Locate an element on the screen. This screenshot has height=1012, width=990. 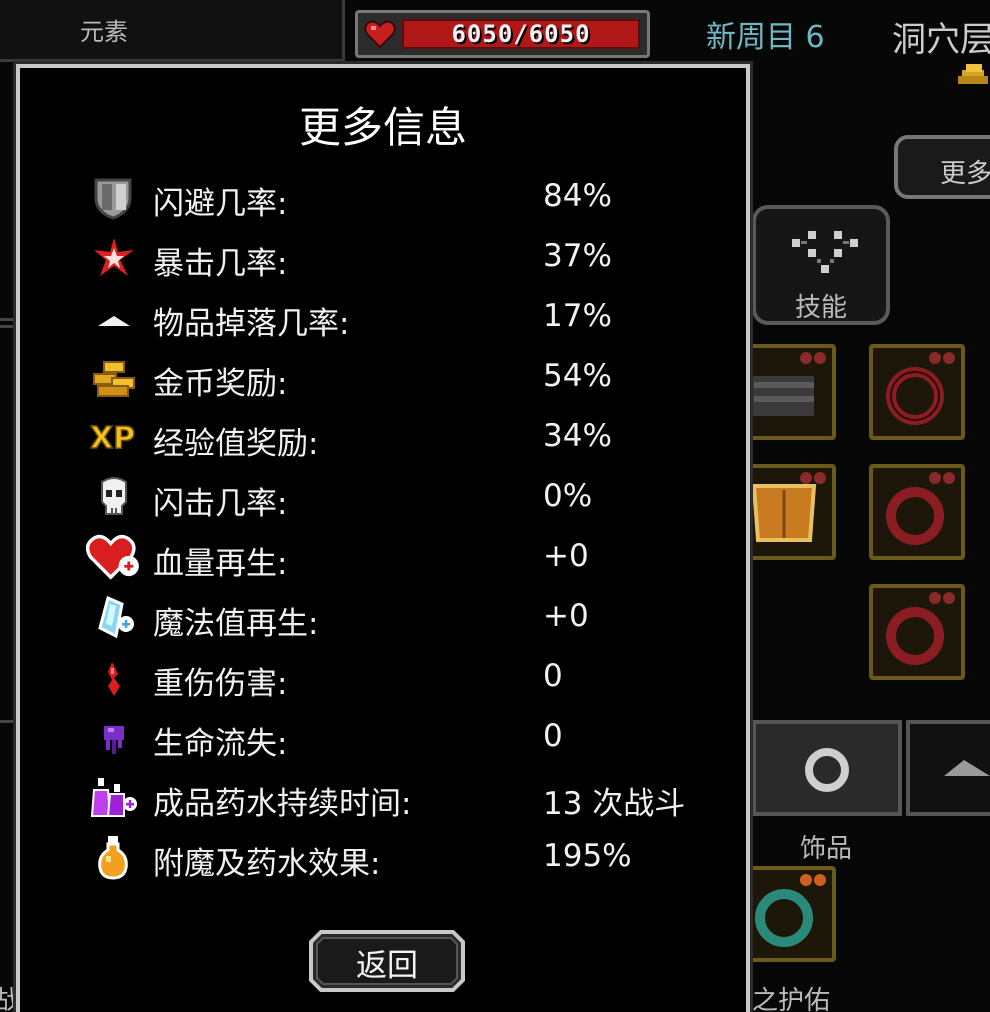
stat-row-potion-duration: 成品药水持续时间: 13 次战斗 is located at coordinates (410, 798).